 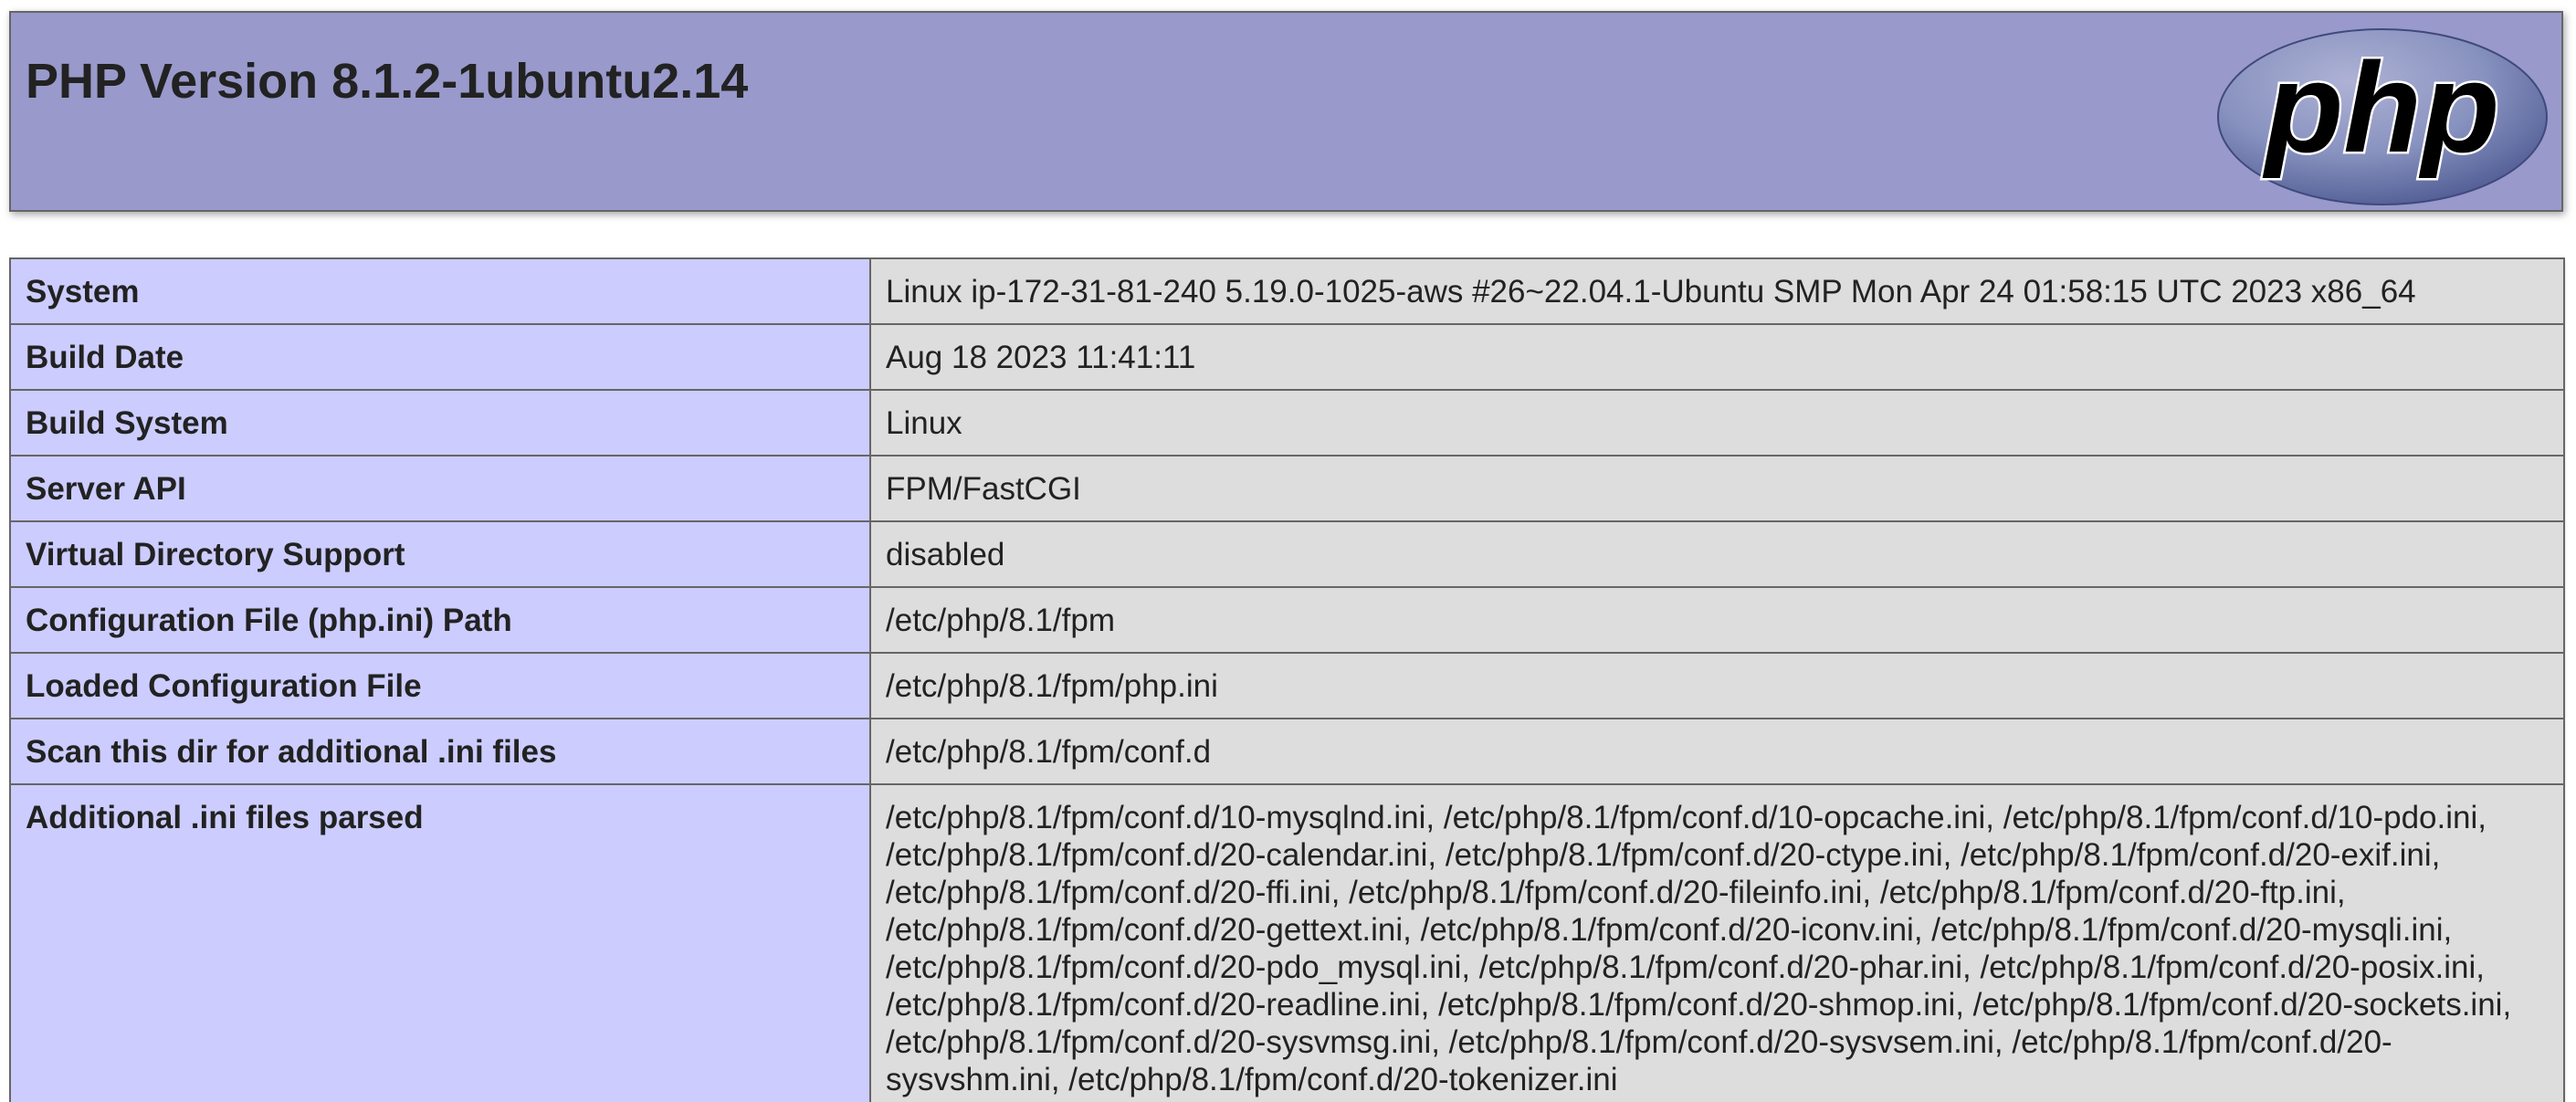 I want to click on info-row: Build System Linux, so click(x=1287, y=423).